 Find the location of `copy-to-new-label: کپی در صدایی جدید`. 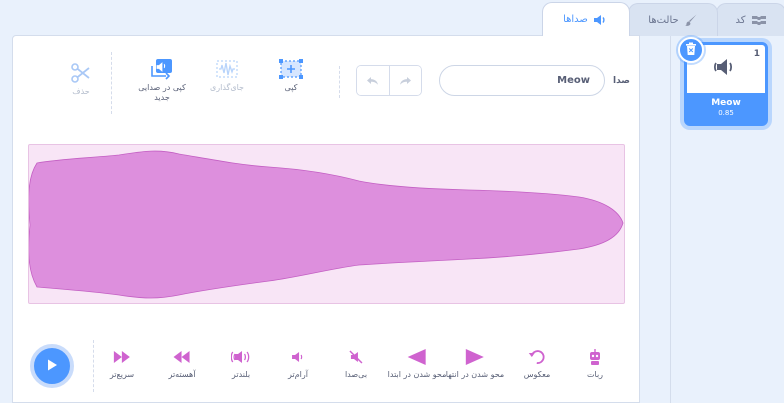

copy-to-new-label: کپی در صدایی جدید is located at coordinates (162, 92).